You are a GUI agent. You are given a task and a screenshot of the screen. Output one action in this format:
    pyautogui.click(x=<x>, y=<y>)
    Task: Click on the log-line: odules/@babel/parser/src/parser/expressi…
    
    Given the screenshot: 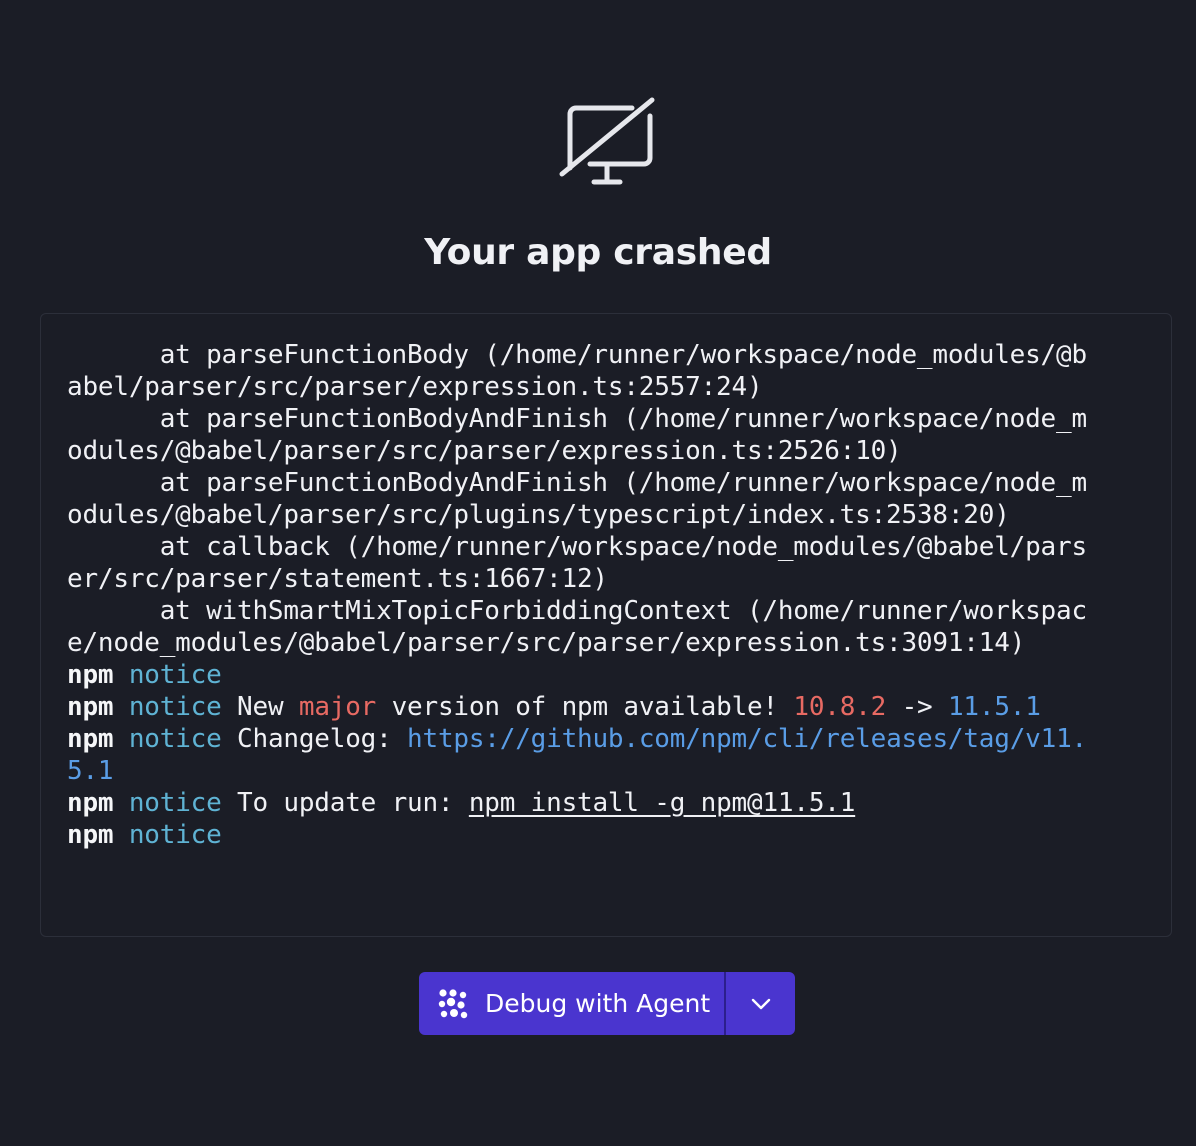 What is the action you would take?
    pyautogui.click(x=597, y=451)
    